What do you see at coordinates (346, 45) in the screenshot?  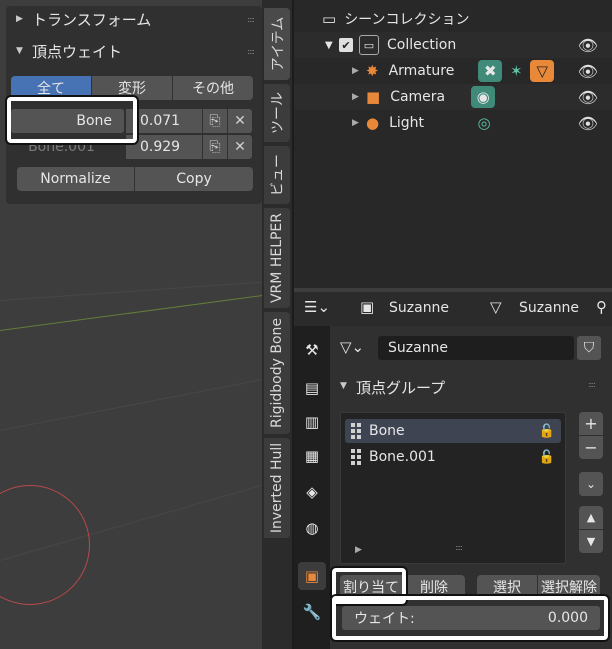 I see `checkbox-icon: ✔` at bounding box center [346, 45].